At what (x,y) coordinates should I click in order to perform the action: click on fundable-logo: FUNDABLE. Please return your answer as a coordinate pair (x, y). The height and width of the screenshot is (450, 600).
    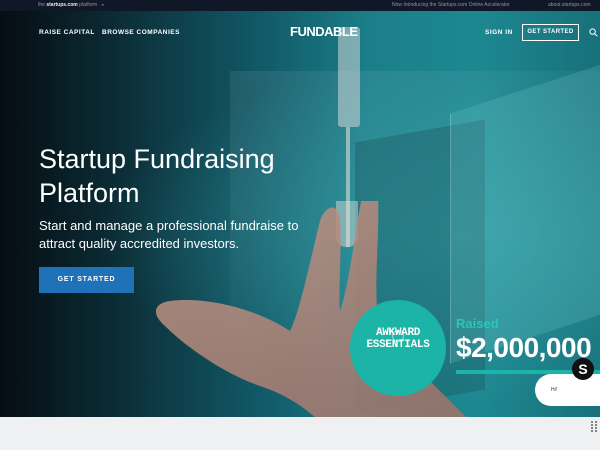
    Looking at the image, I should click on (324, 31).